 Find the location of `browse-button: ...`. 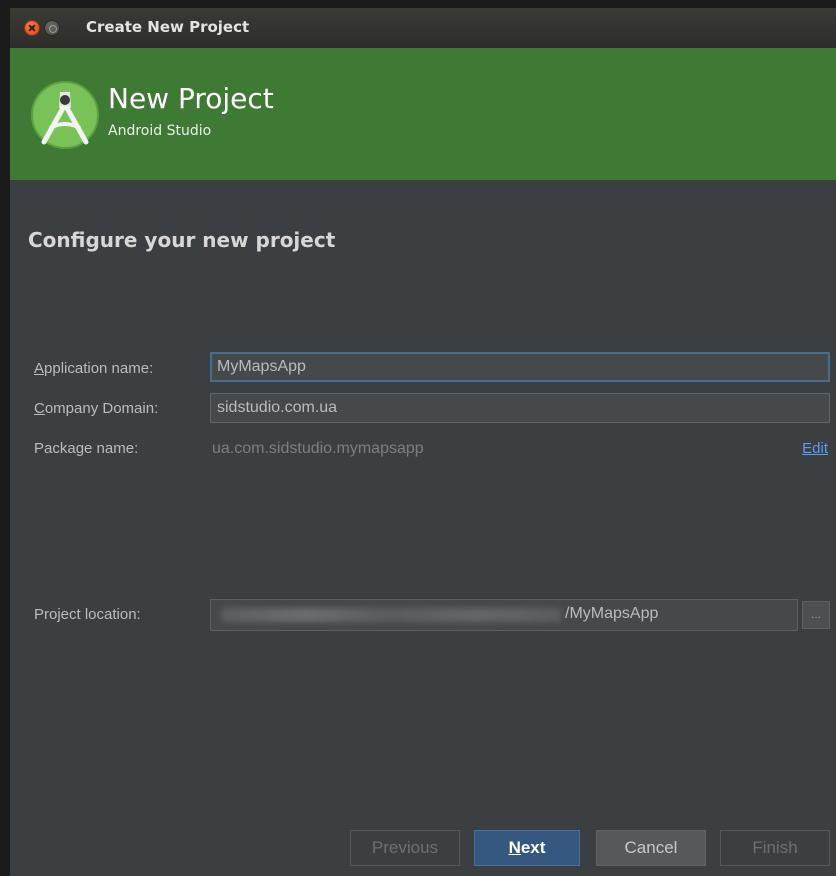

browse-button: ... is located at coordinates (816, 615).